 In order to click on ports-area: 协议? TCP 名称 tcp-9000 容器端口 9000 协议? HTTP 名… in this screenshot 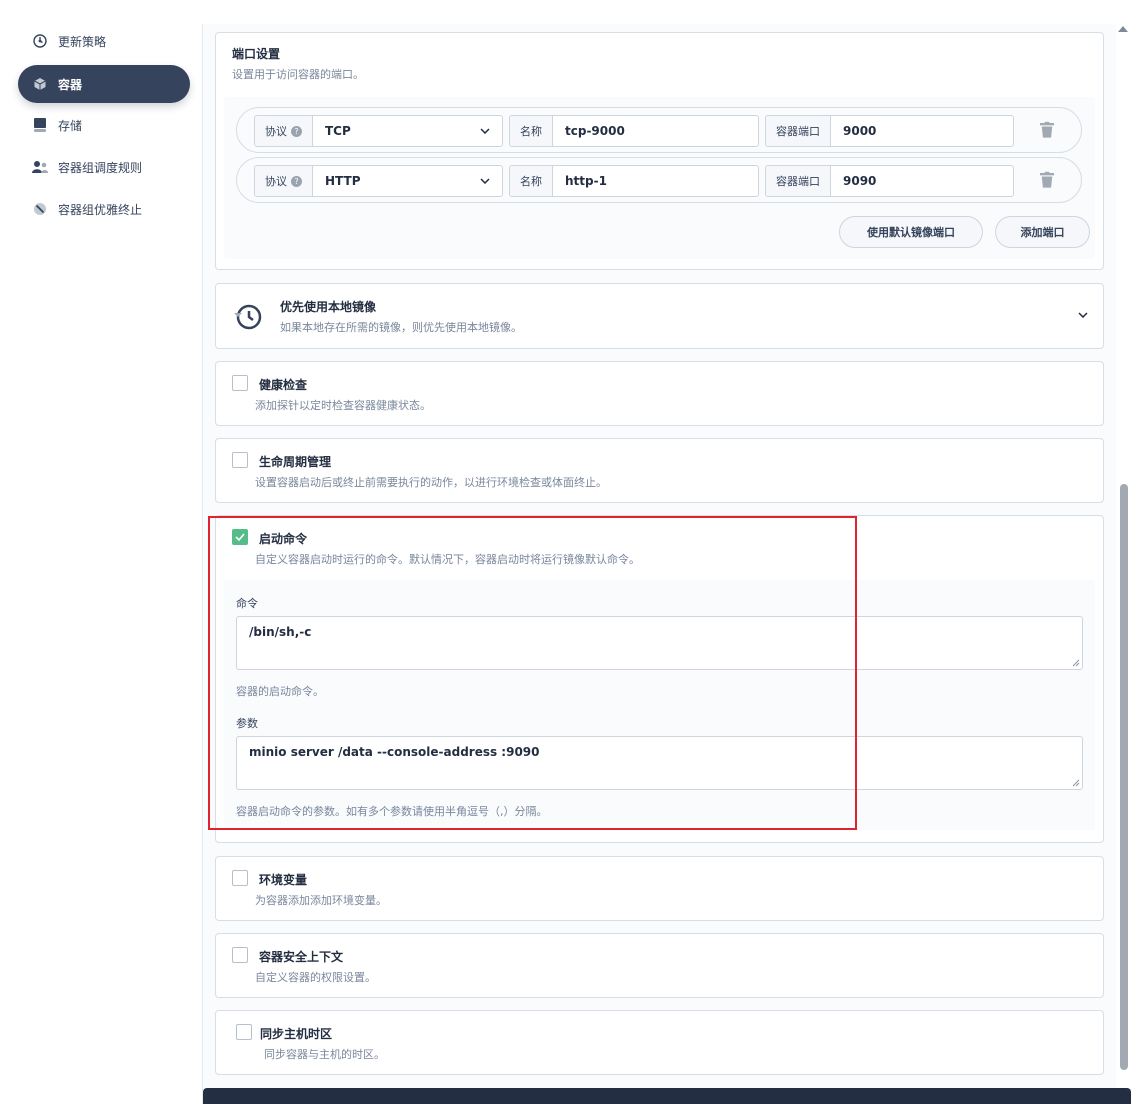, I will do `click(659, 178)`.